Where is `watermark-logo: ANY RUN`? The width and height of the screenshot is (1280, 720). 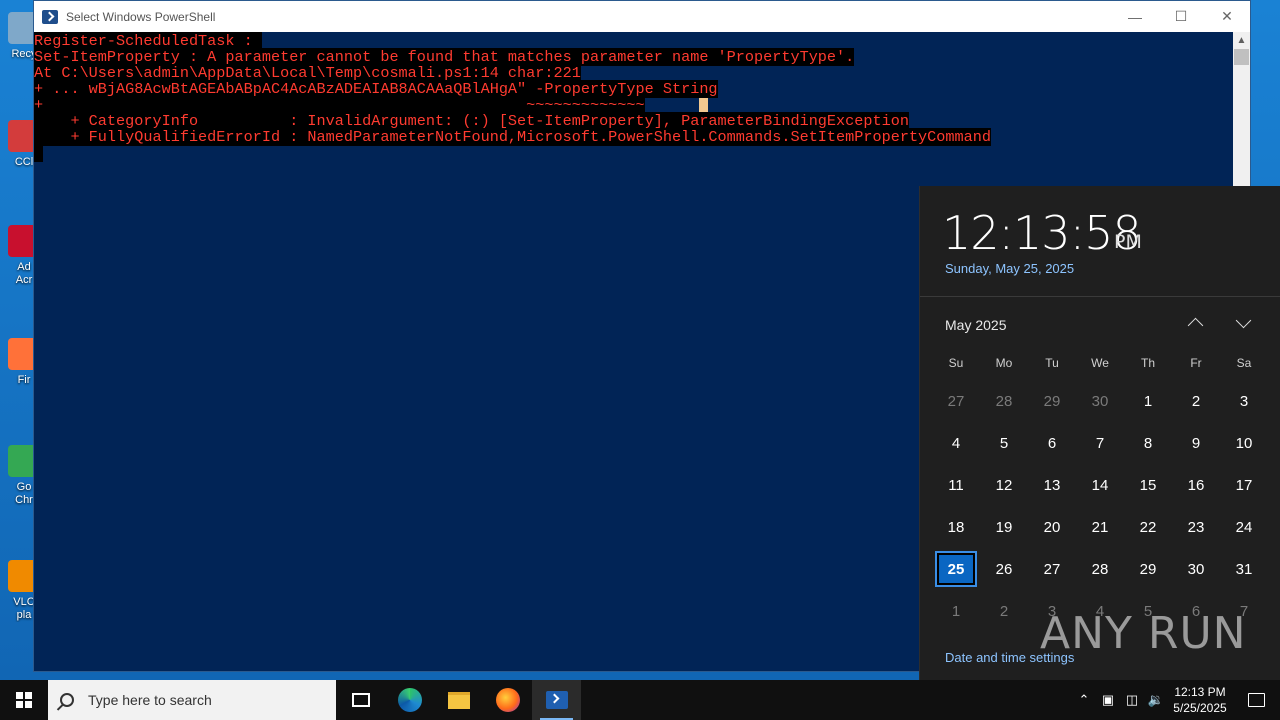
watermark-logo: ANY RUN is located at coordinates (1143, 633).